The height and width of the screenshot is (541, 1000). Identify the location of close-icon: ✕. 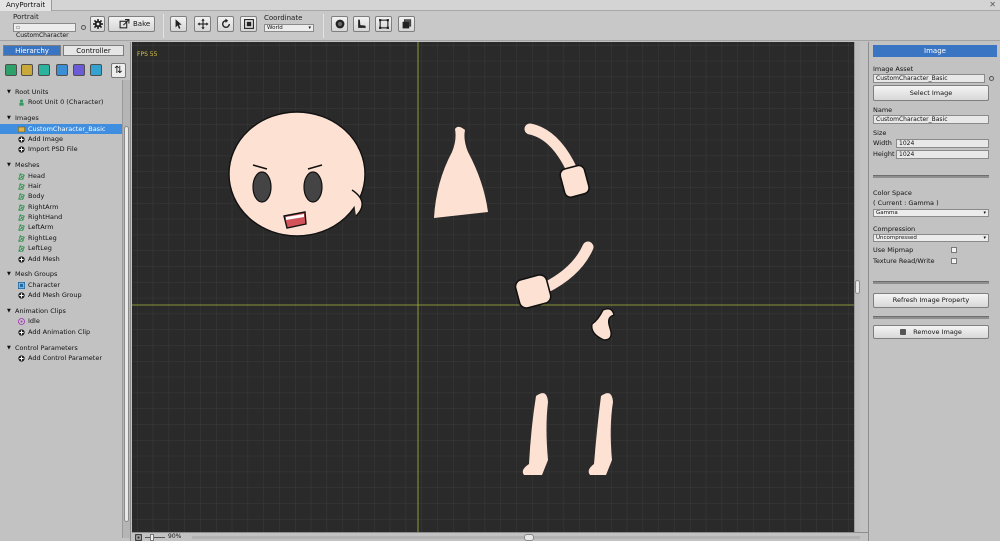
(992, 4).